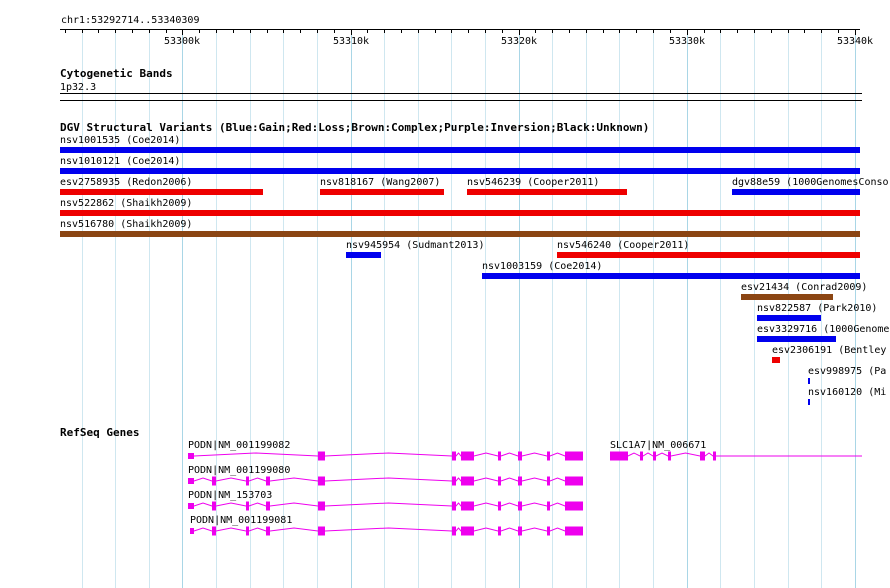 This screenshot has height=588, width=890. Describe the element at coordinates (736, 454) in the screenshot. I see `slc1a7-nm-006671-intron-line` at that location.